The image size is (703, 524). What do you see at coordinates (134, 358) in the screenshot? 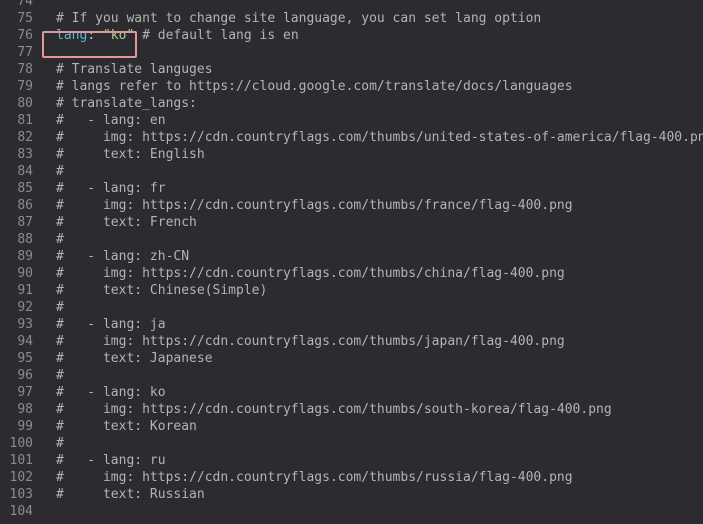
I see `line-text: # text: Japanese` at bounding box center [134, 358].